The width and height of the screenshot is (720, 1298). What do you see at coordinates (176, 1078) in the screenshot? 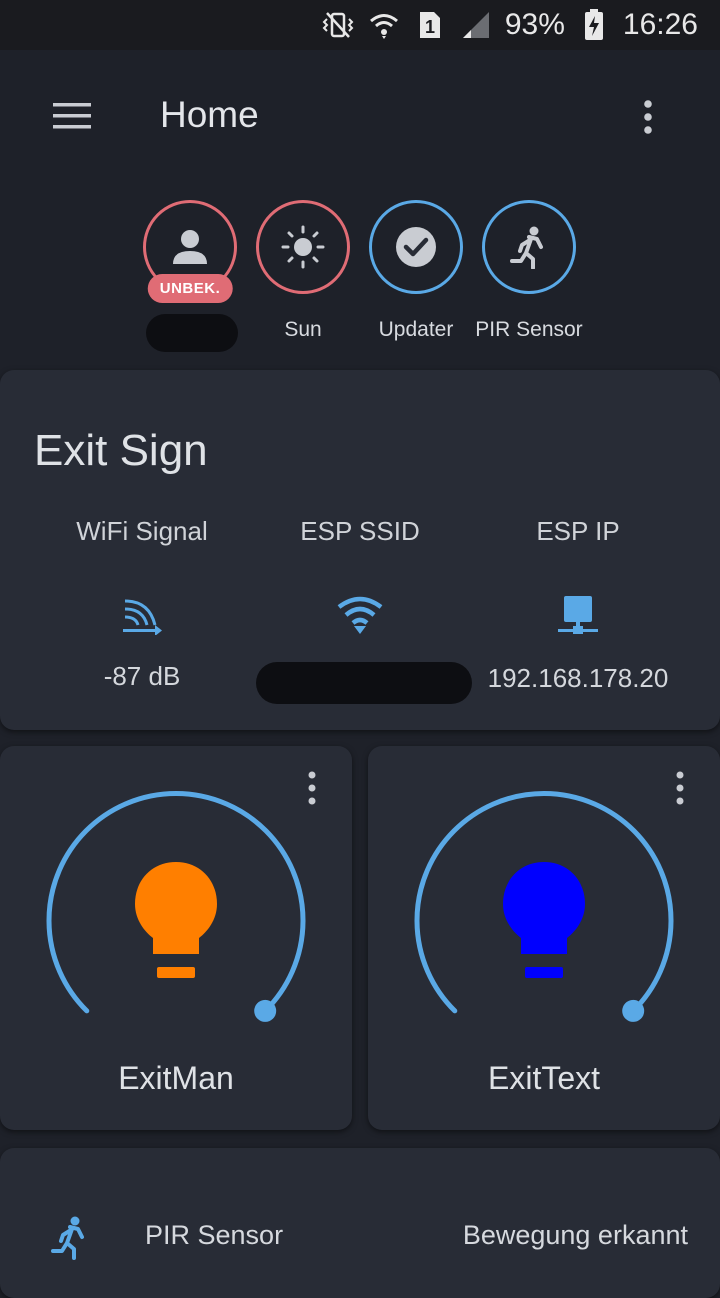
I see `light-name: ExitMan` at bounding box center [176, 1078].